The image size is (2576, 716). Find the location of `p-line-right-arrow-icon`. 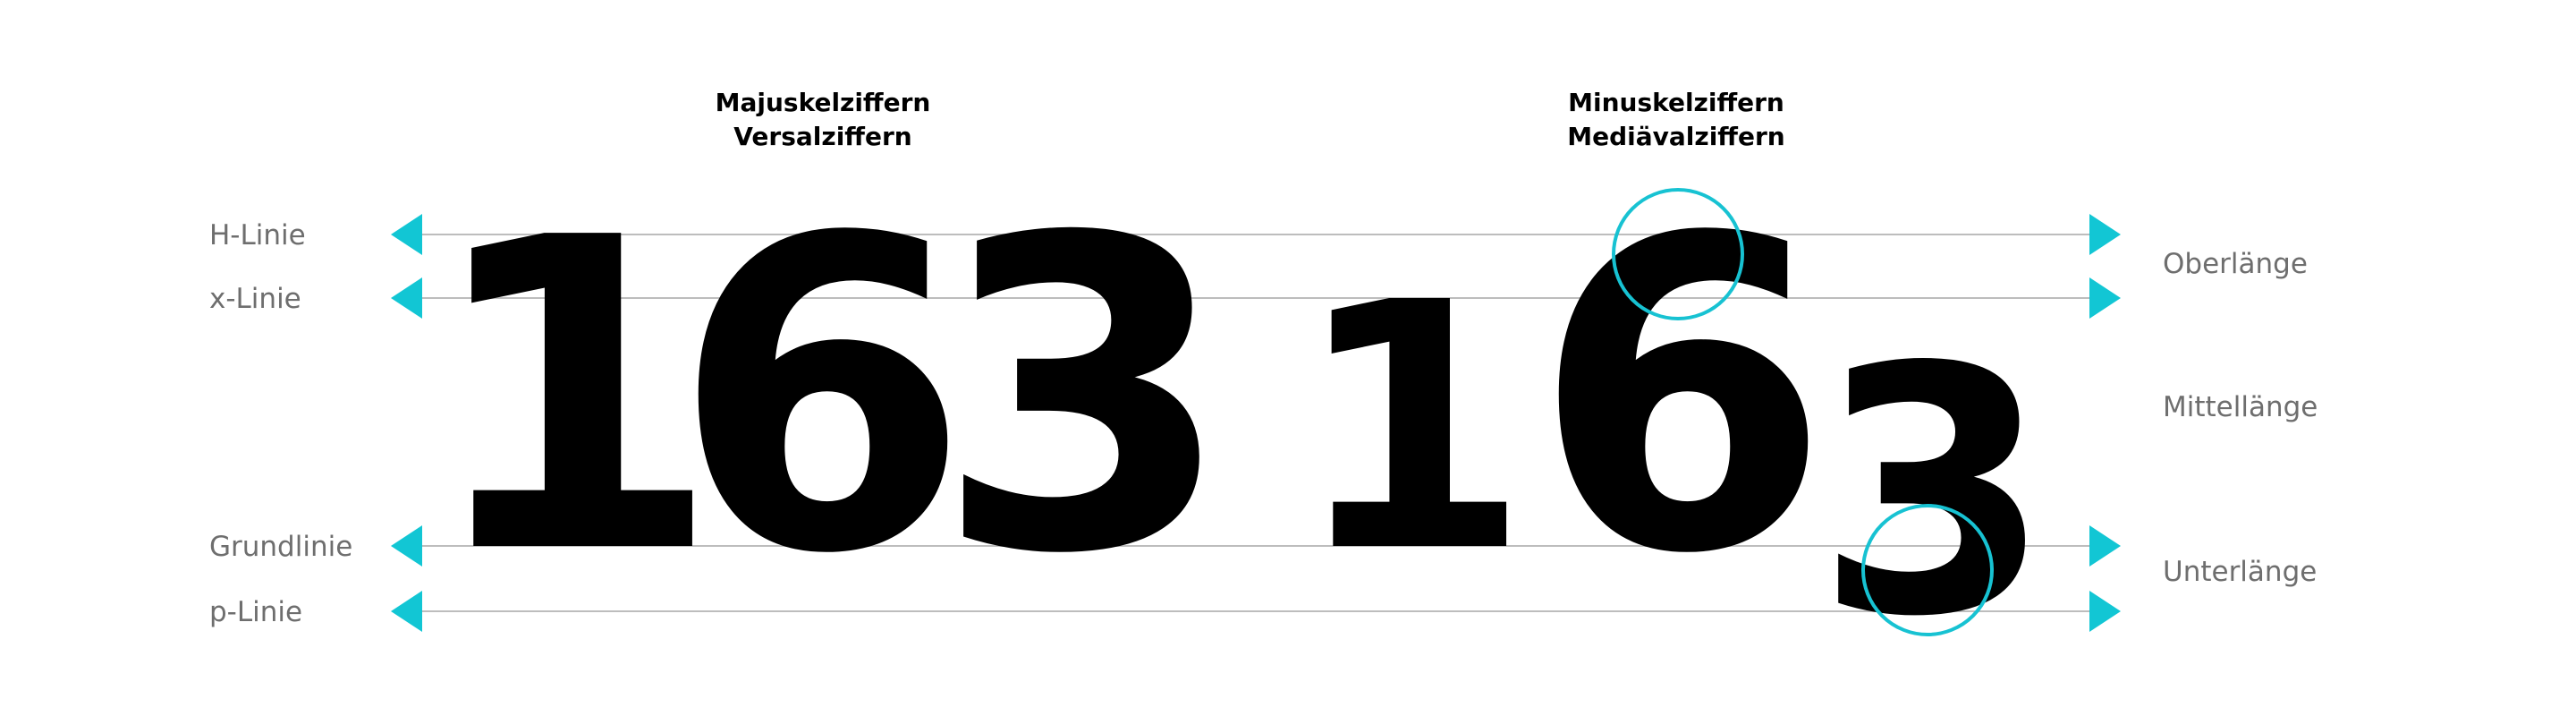

p-line-right-arrow-icon is located at coordinates (2105, 611).